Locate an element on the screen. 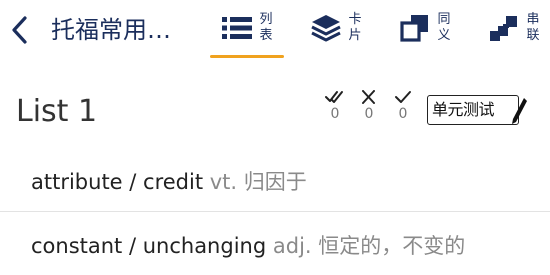  active-tab-indicator is located at coordinates (247, 56).